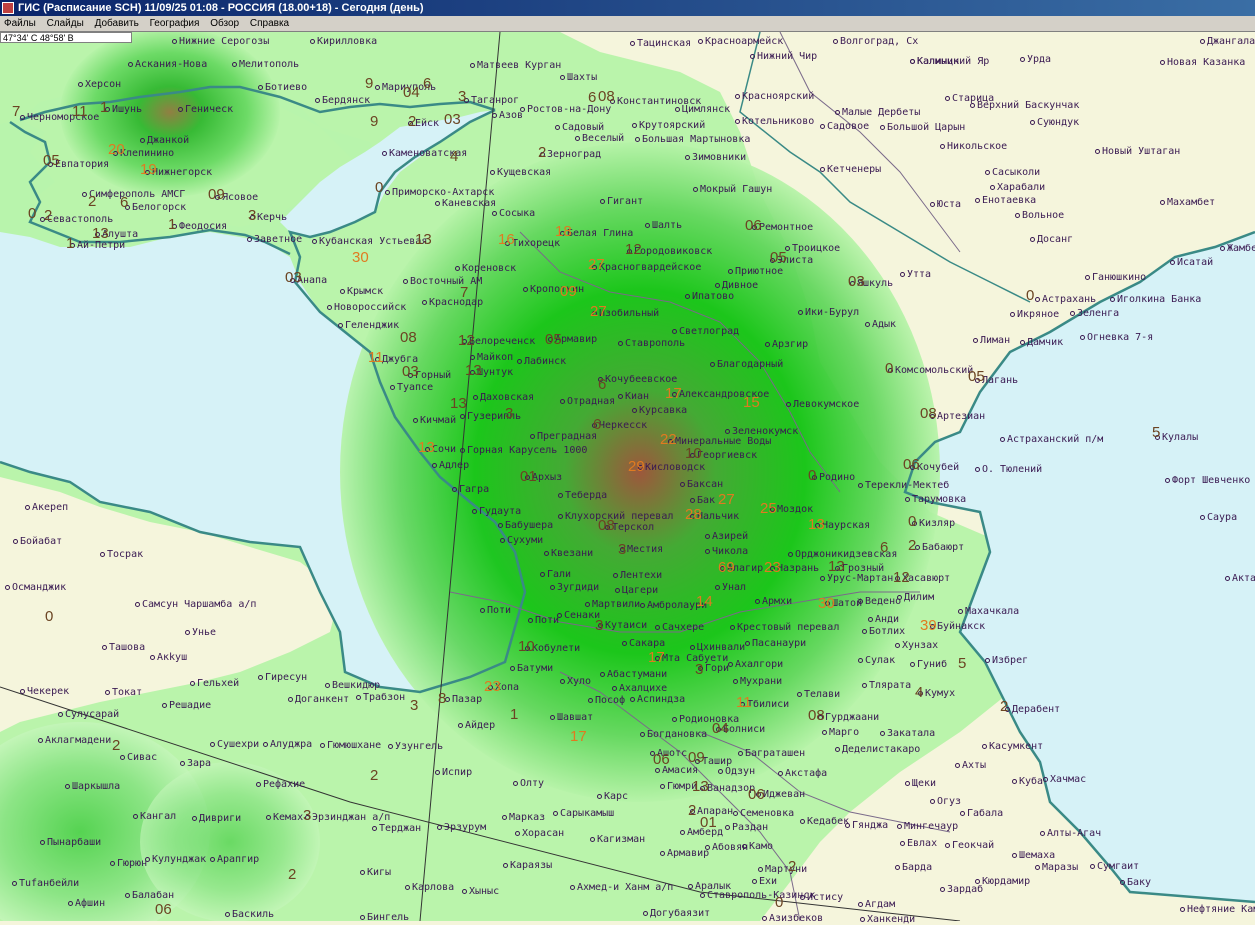 The image size is (1255, 925). I want to click on city-label: Аклагмадени, so click(74, 740).